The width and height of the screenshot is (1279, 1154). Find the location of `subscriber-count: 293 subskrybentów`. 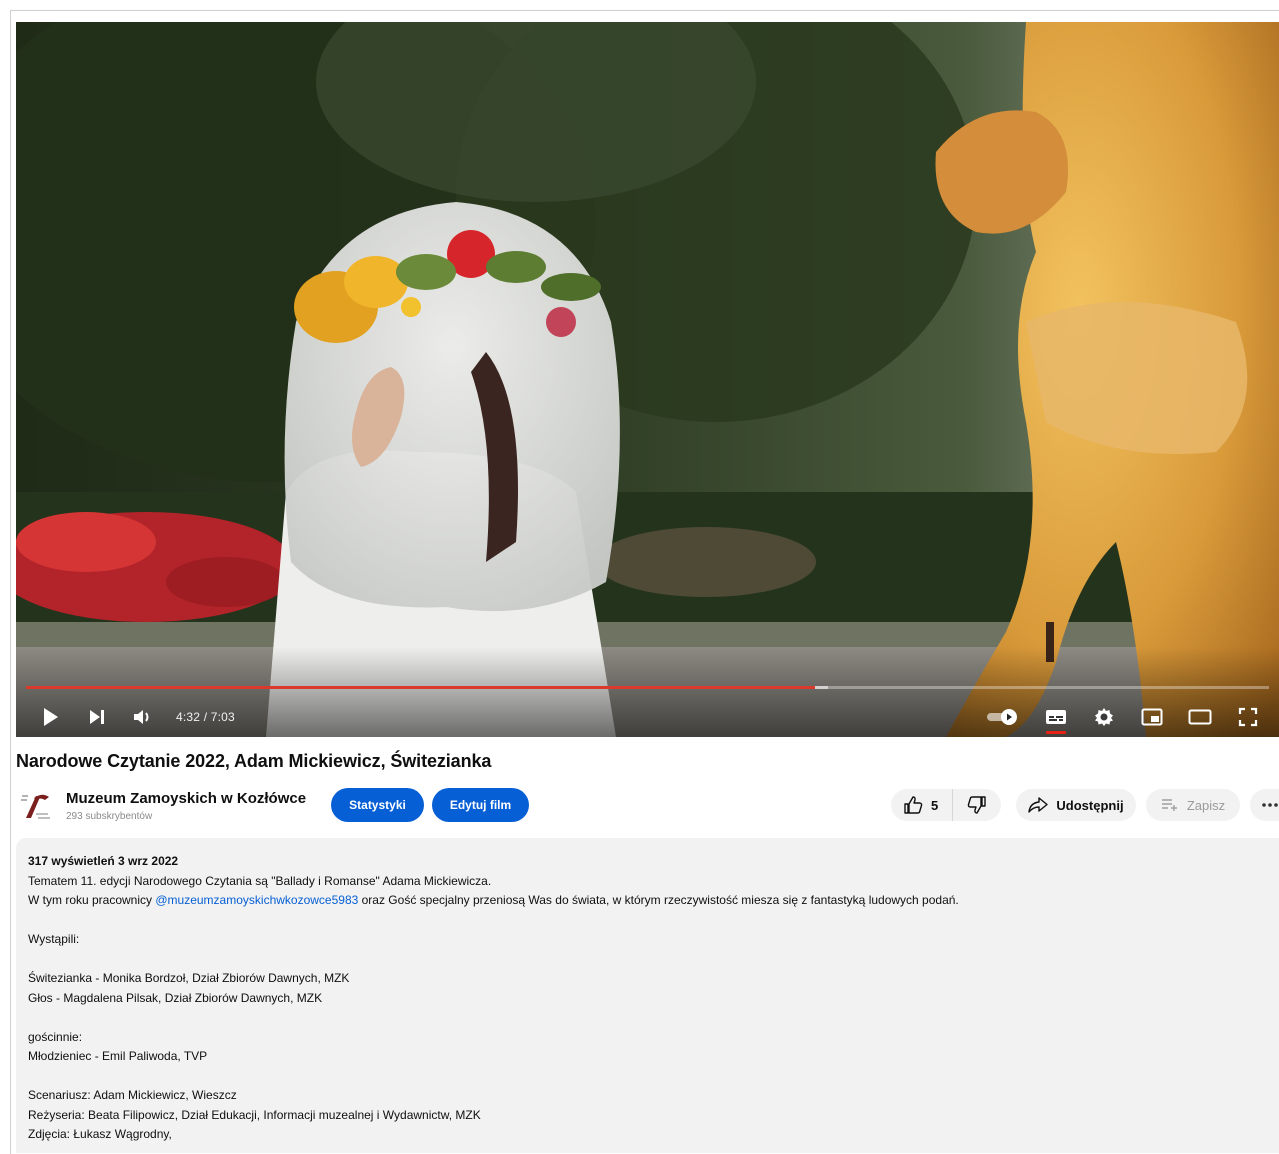

subscriber-count: 293 subskrybentów is located at coordinates (109, 816).